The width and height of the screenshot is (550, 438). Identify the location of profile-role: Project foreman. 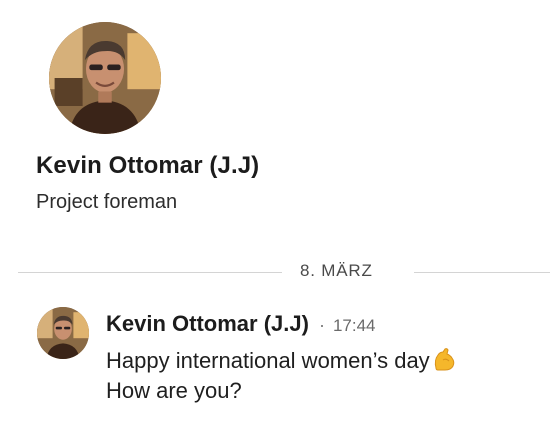
(107, 202).